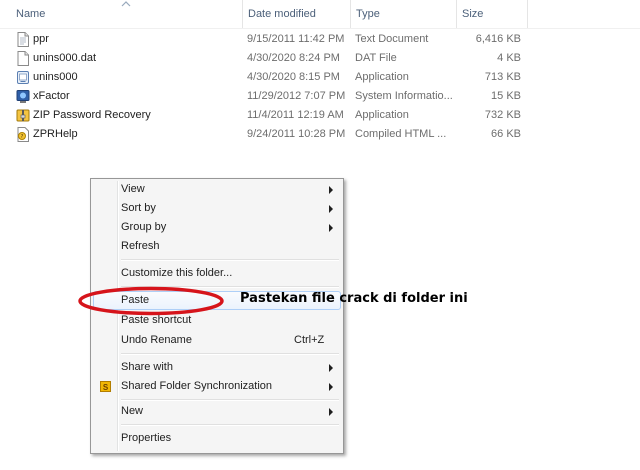  What do you see at coordinates (282, 14) in the screenshot?
I see `column-date-modified: Date modified` at bounding box center [282, 14].